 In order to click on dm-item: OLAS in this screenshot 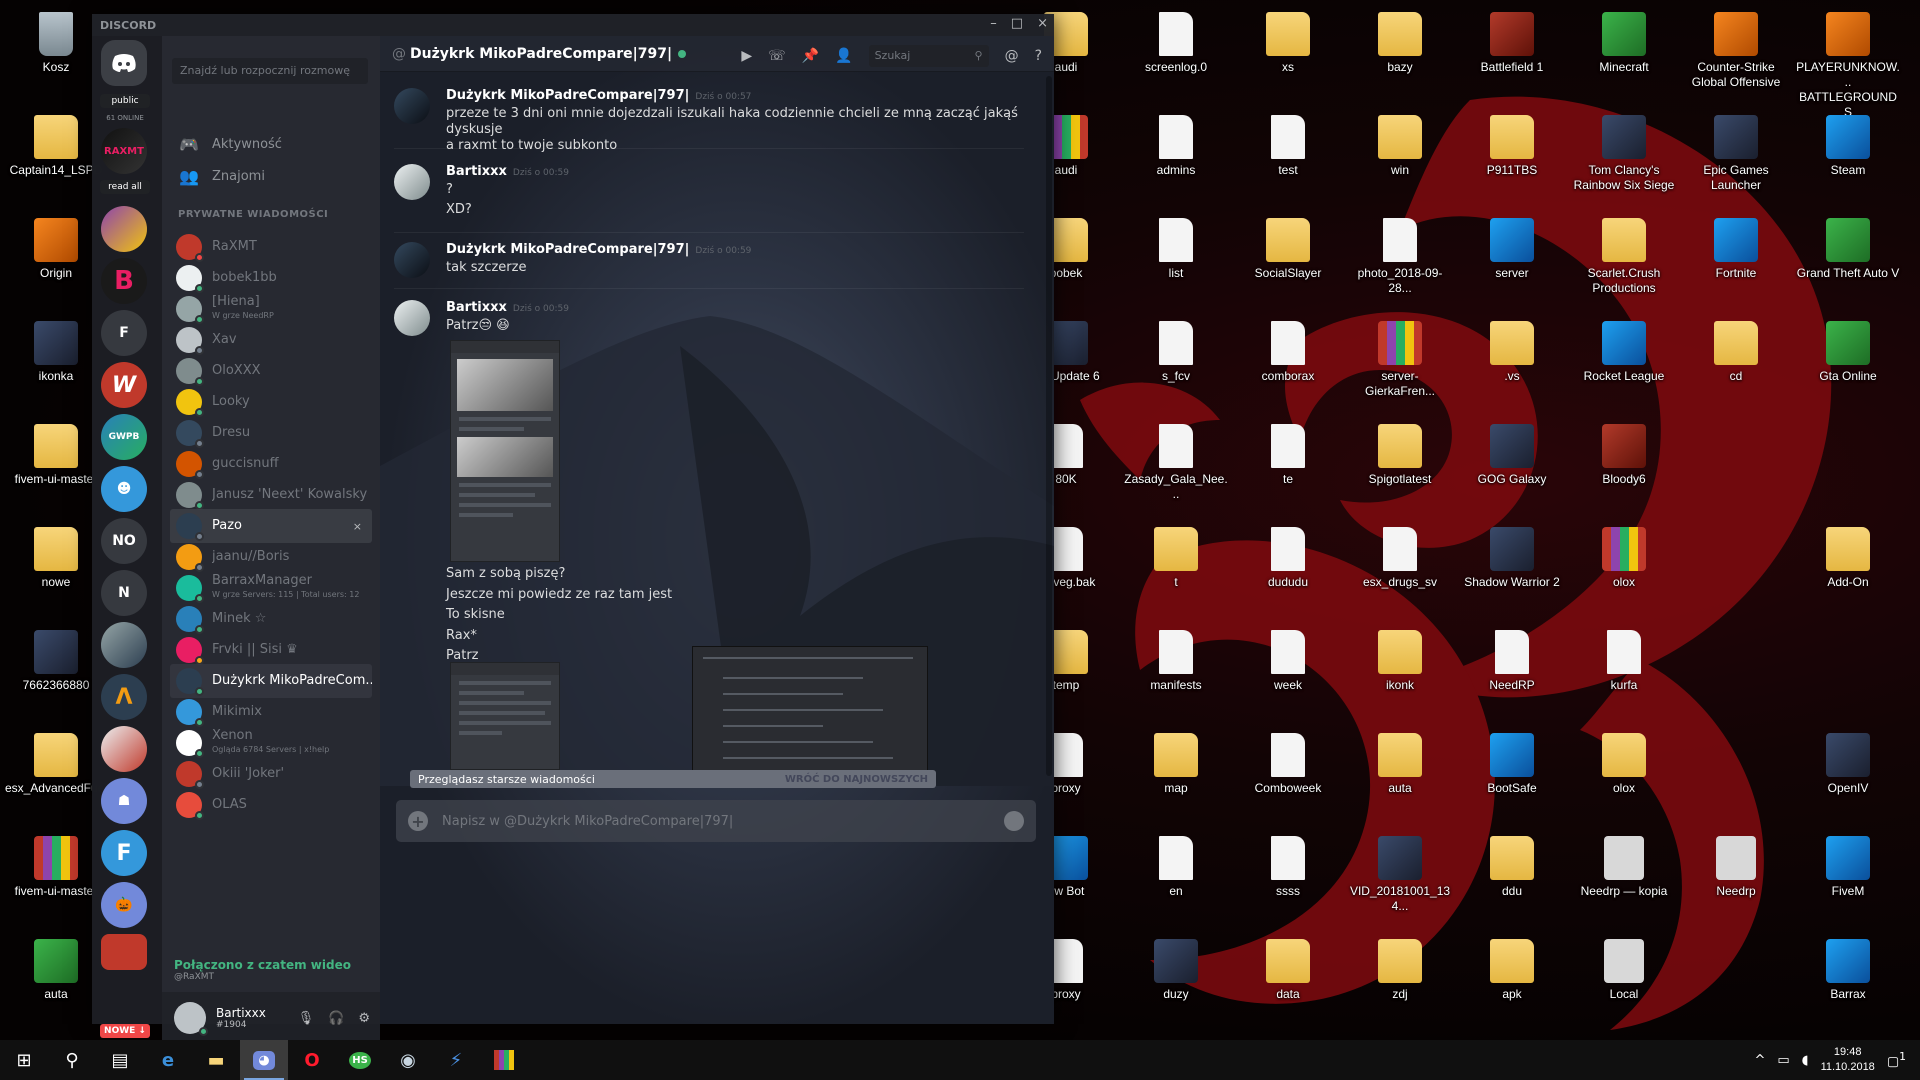, I will do `click(271, 805)`.